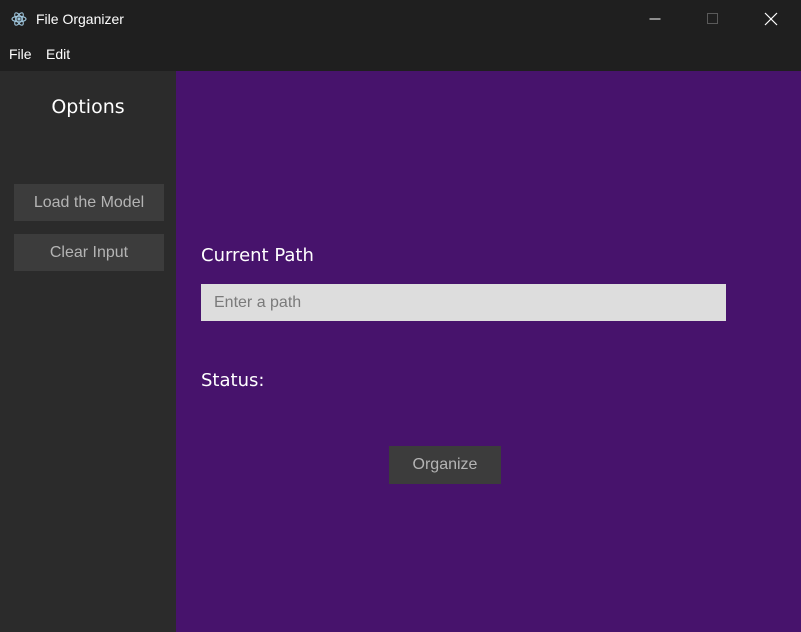 This screenshot has height=632, width=801. I want to click on minimize-icon, so click(655, 19).